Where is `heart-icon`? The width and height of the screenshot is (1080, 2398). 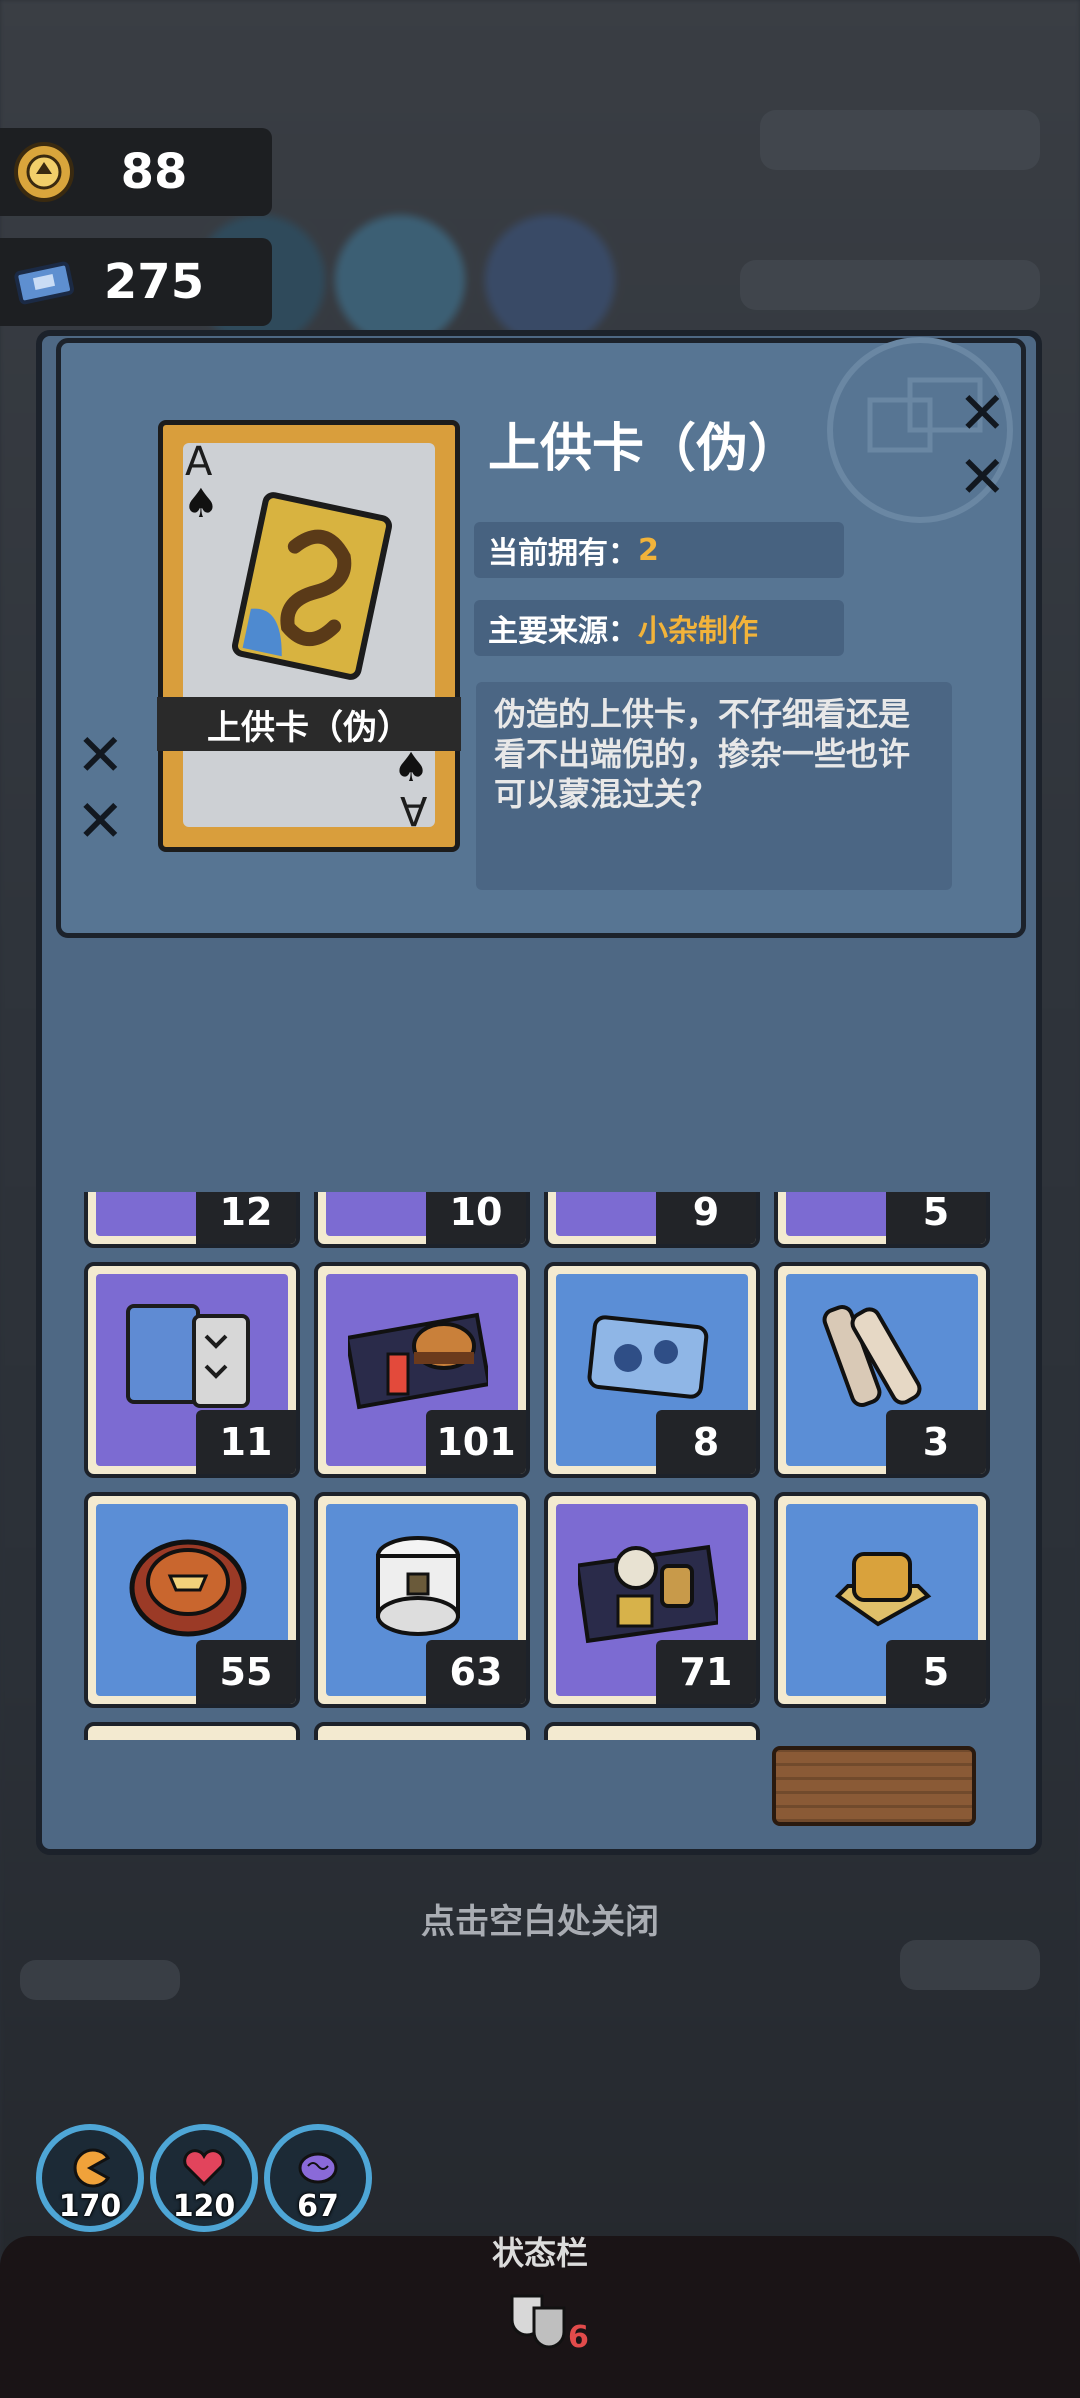
heart-icon is located at coordinates (204, 2168).